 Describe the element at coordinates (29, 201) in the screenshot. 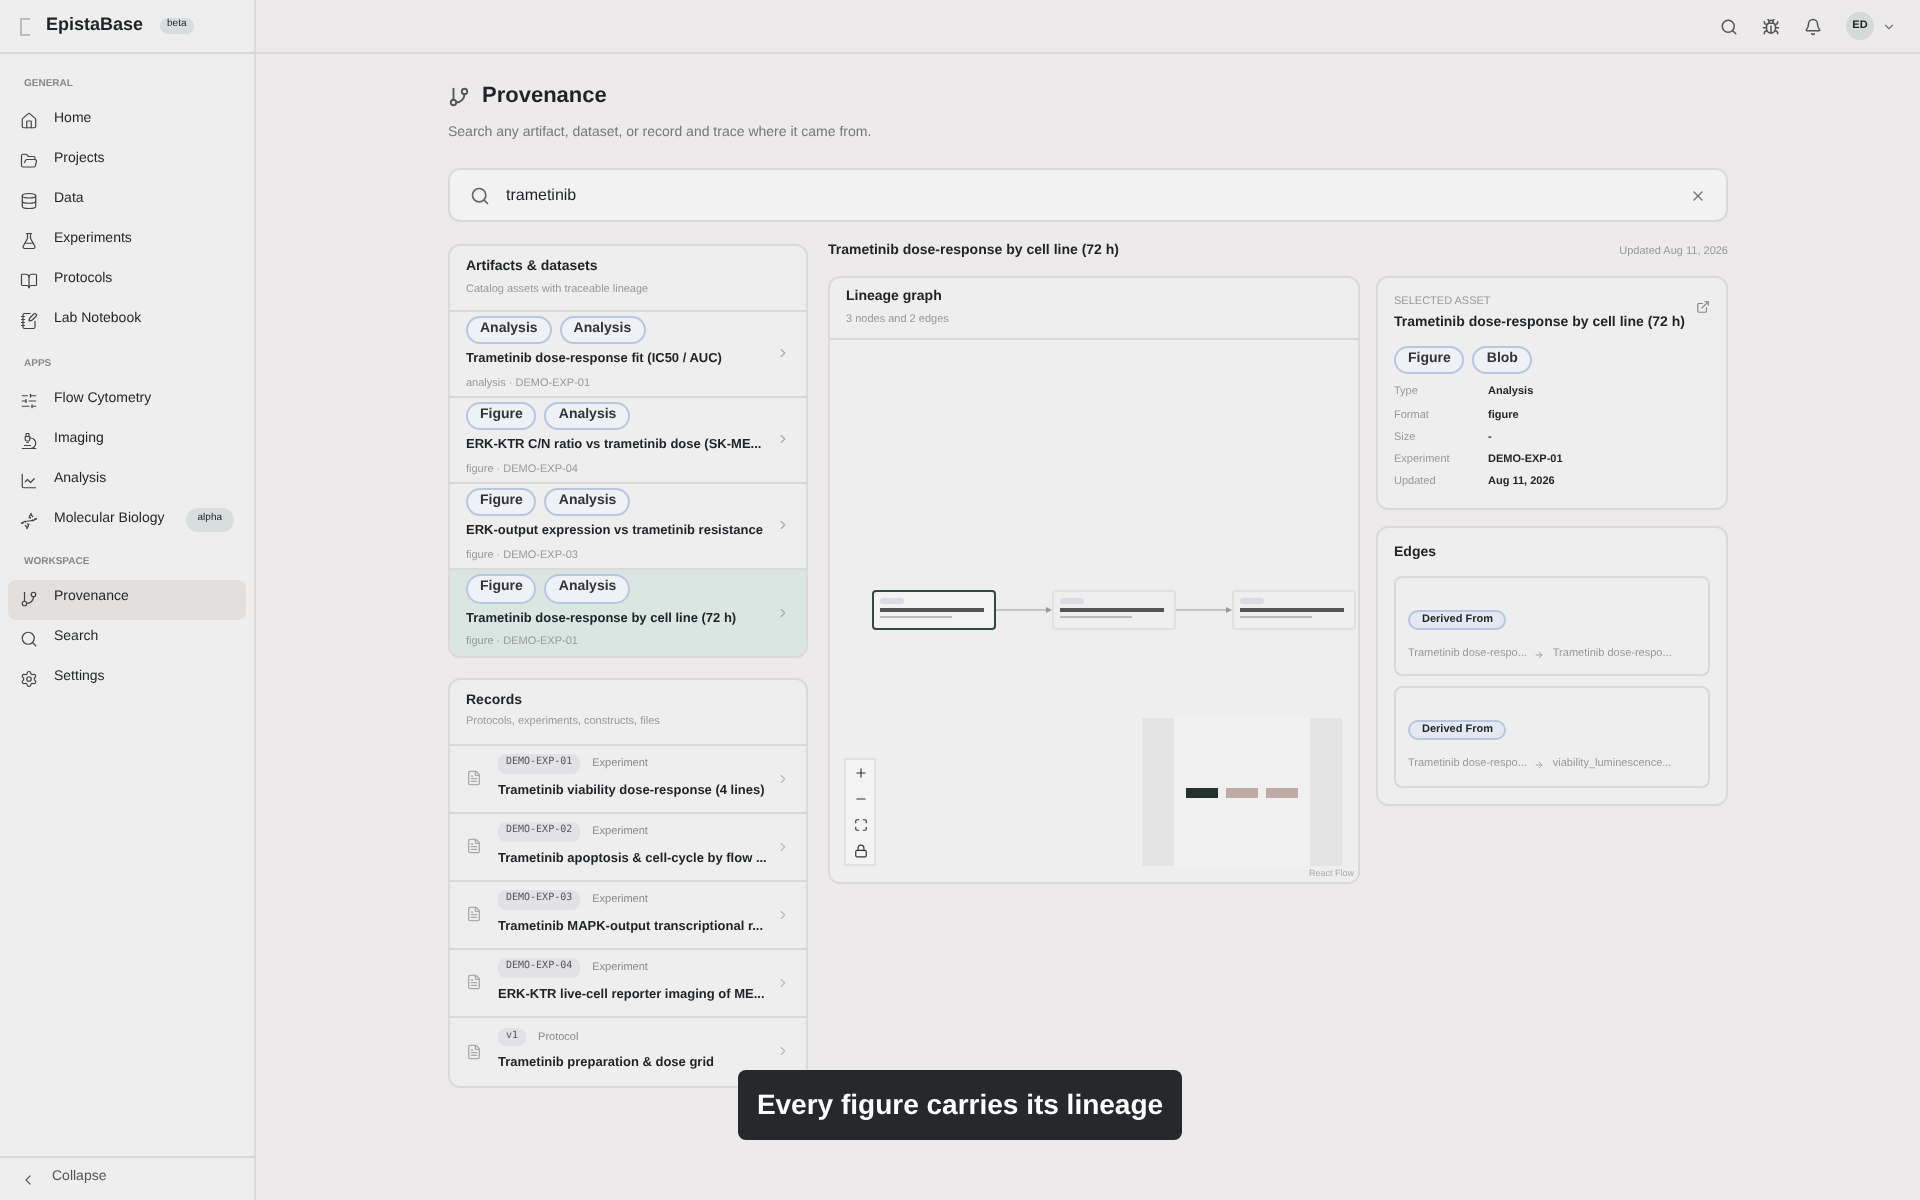

I see `database-icon` at that location.